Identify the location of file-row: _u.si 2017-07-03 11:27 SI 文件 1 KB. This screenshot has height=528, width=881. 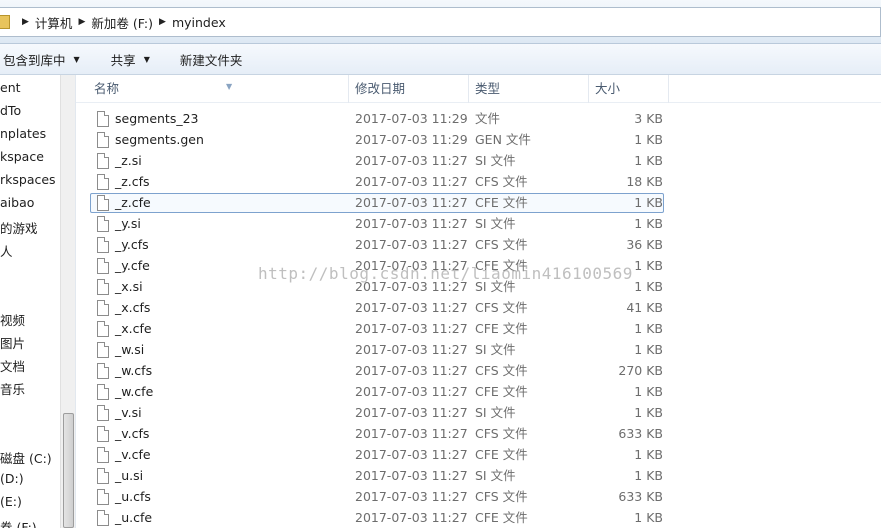
(377, 476).